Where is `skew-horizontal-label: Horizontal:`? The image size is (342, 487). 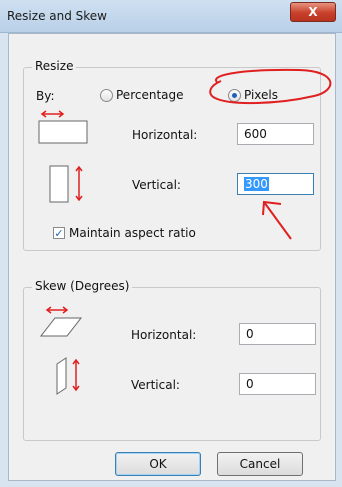
skew-horizontal-label: Horizontal: is located at coordinates (164, 335).